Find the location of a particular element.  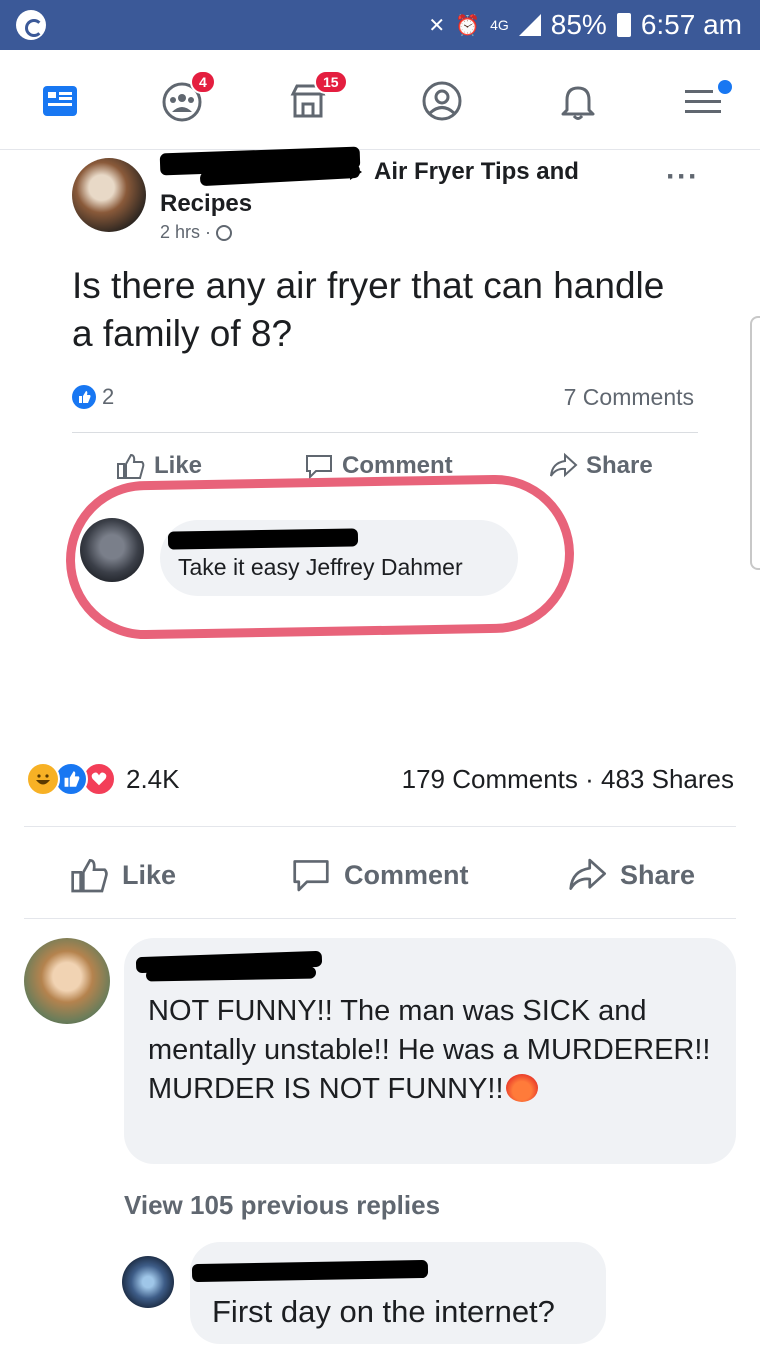

nav-news-feed is located at coordinates (60, 101).